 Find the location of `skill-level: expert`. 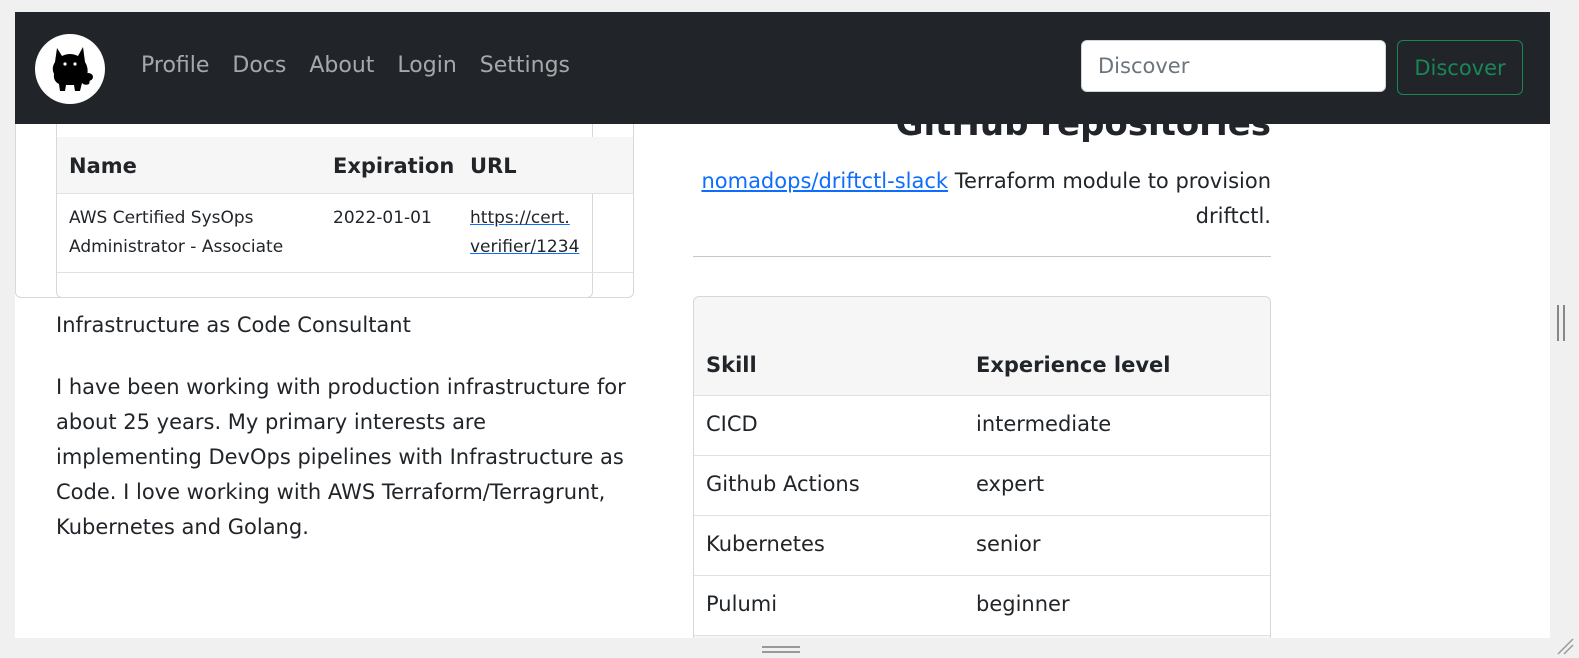

skill-level: expert is located at coordinates (1010, 484).